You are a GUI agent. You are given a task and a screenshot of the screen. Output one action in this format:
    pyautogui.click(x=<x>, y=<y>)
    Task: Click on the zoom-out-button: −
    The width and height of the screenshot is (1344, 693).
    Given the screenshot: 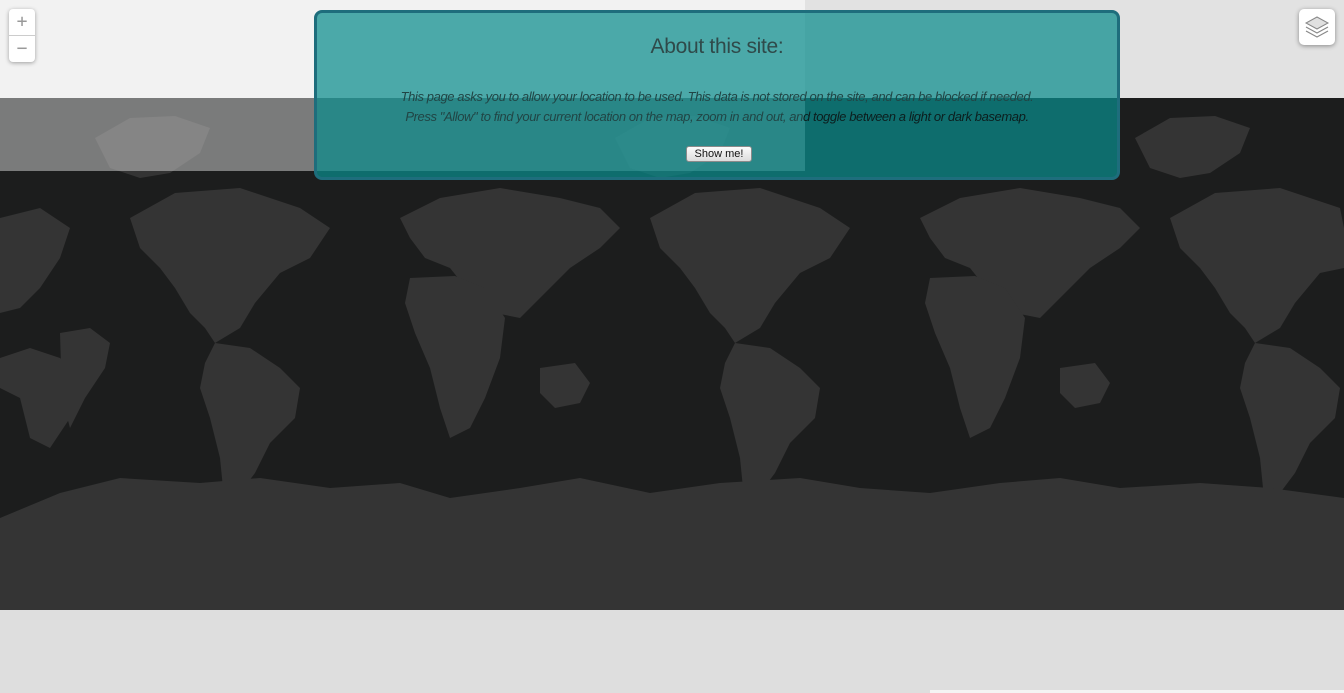 What is the action you would take?
    pyautogui.click(x=22, y=49)
    